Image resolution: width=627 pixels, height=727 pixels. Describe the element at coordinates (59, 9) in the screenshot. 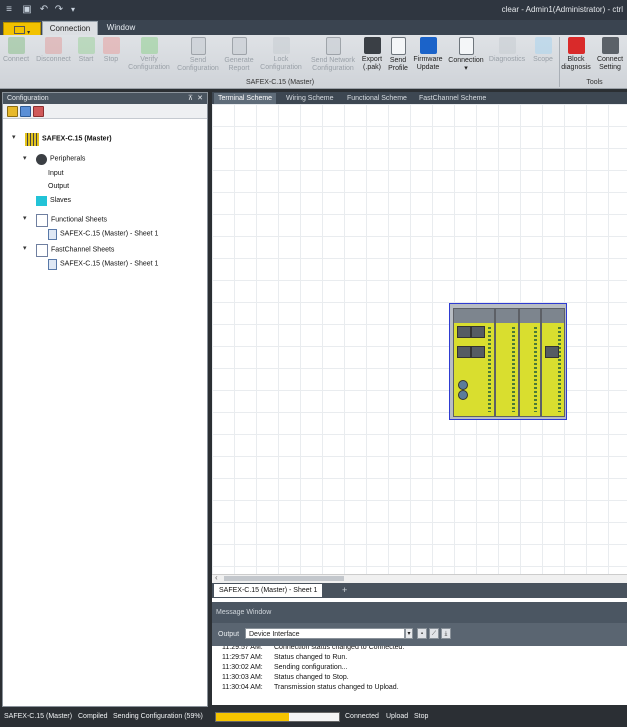

I see `redo-icon: ↷` at that location.